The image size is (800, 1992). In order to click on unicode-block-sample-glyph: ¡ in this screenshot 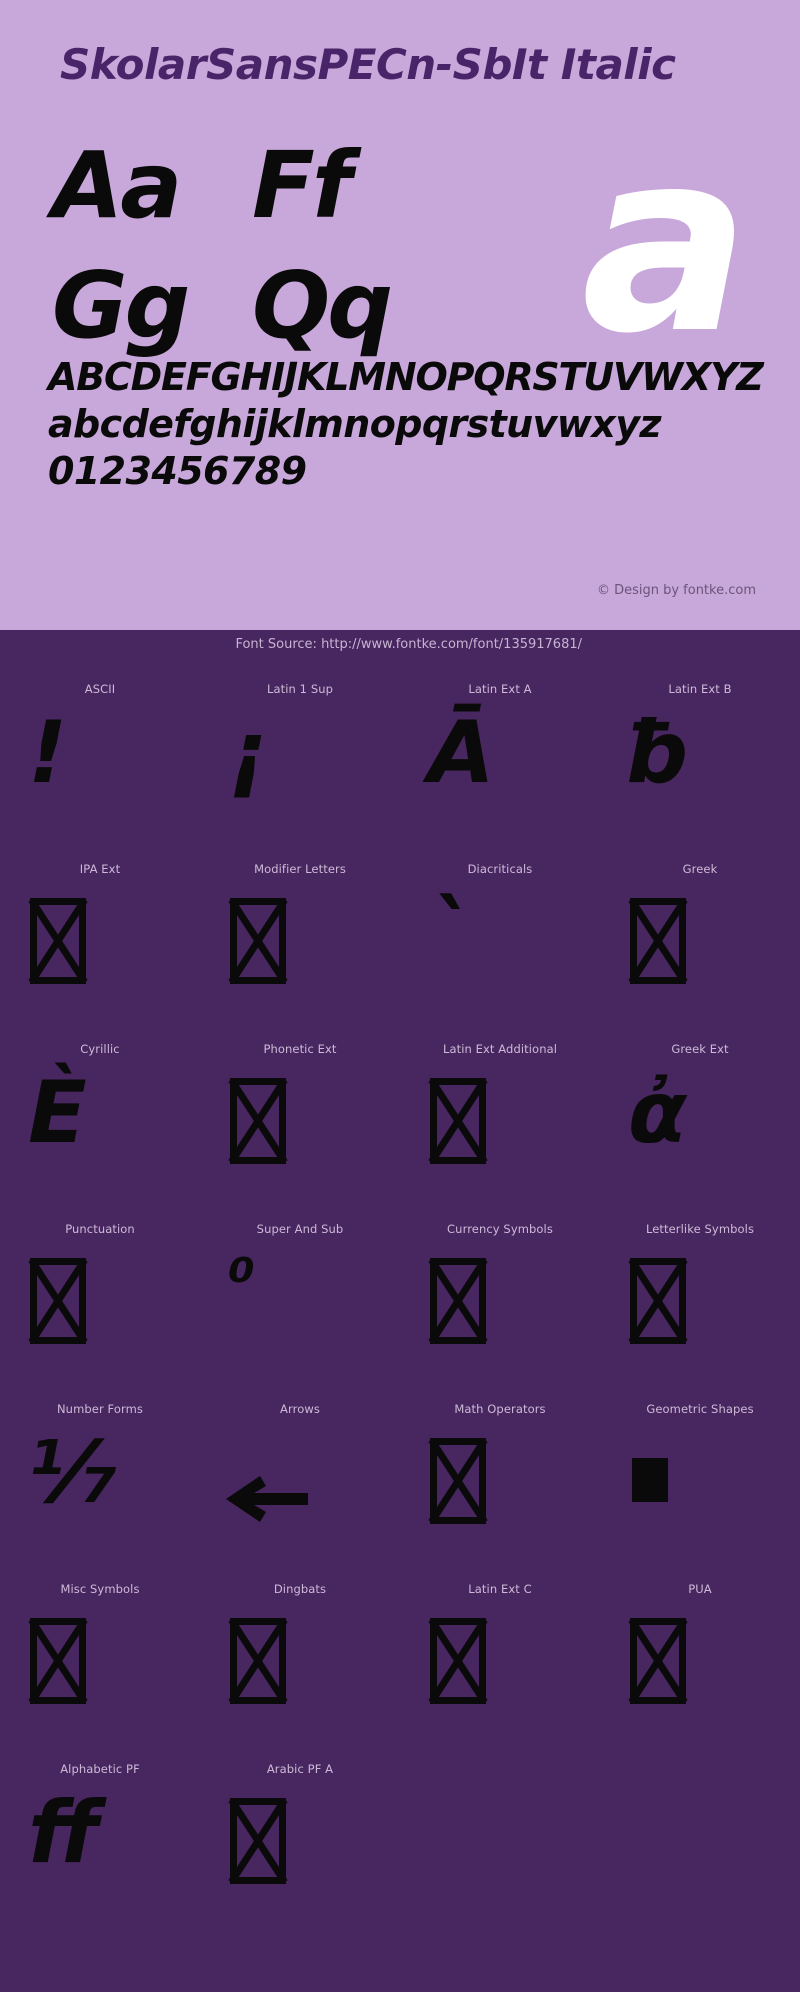, I will do `click(248, 753)`.